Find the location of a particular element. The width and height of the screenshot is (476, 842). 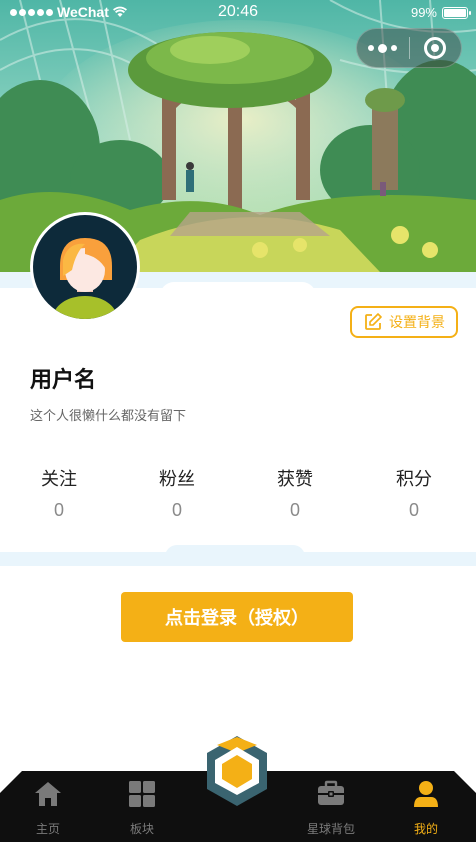

tab-label: 主页 is located at coordinates (47, 829).